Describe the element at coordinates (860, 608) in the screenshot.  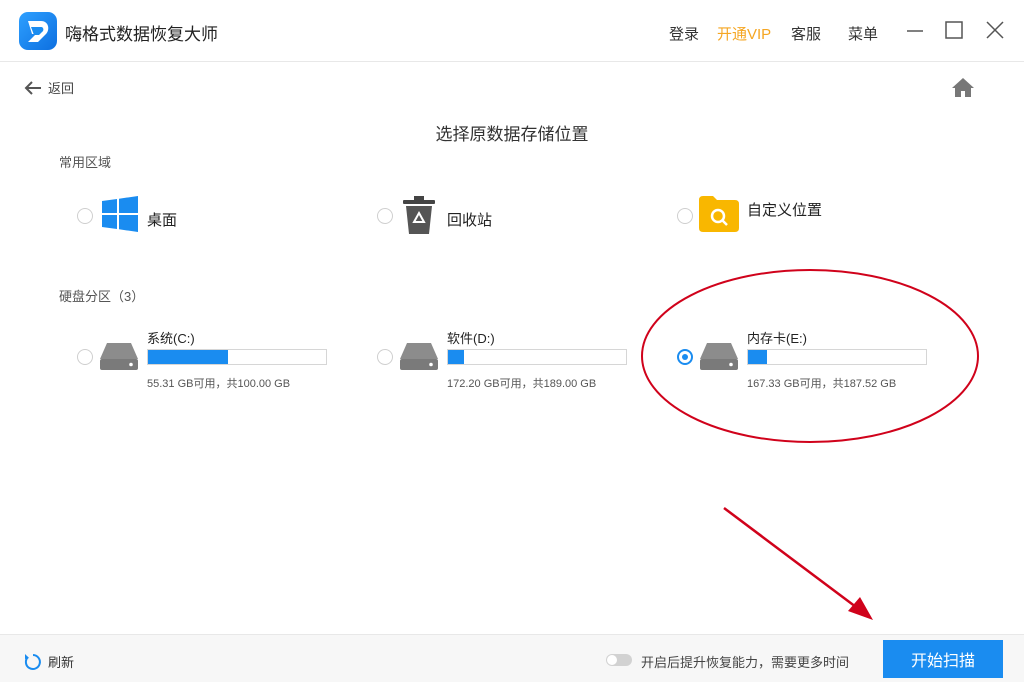
I see `annotation-arrowhead` at that location.